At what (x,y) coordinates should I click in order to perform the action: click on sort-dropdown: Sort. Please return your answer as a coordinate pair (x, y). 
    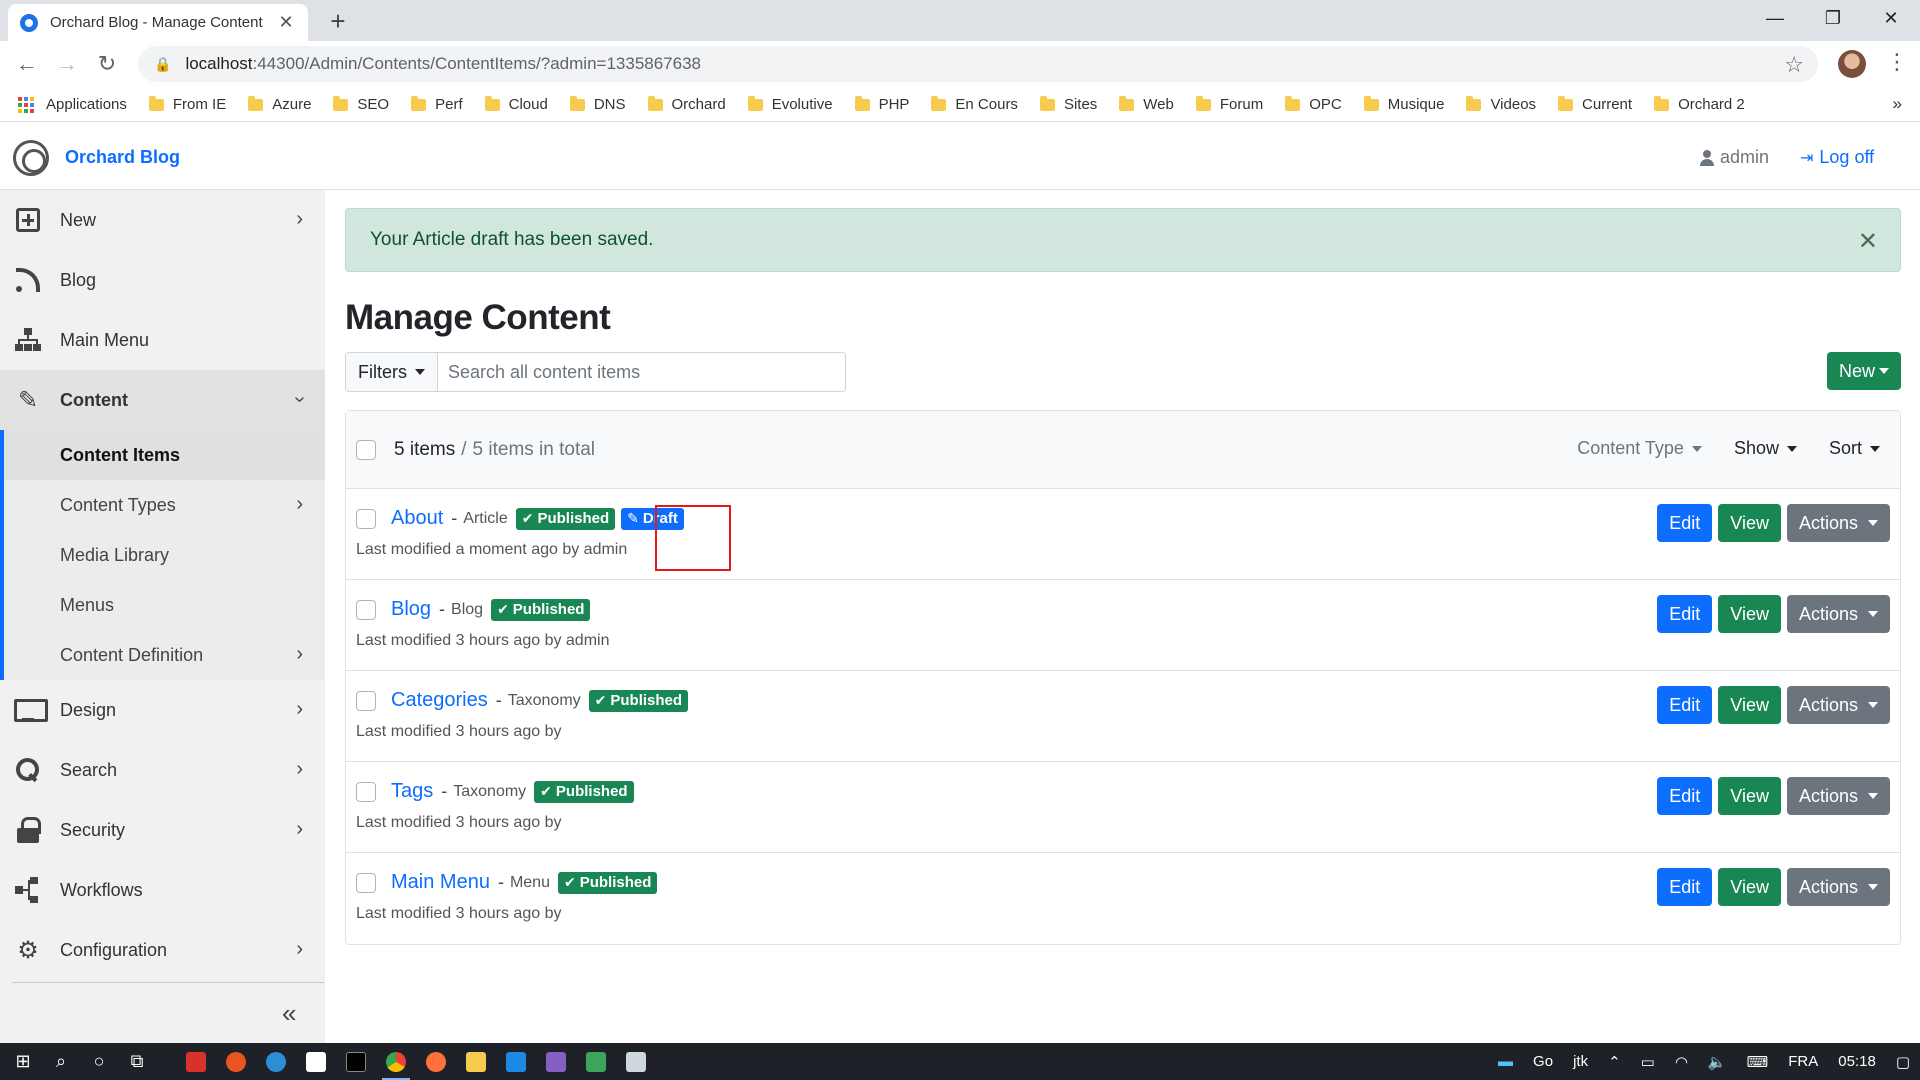
    Looking at the image, I should click on (1854, 448).